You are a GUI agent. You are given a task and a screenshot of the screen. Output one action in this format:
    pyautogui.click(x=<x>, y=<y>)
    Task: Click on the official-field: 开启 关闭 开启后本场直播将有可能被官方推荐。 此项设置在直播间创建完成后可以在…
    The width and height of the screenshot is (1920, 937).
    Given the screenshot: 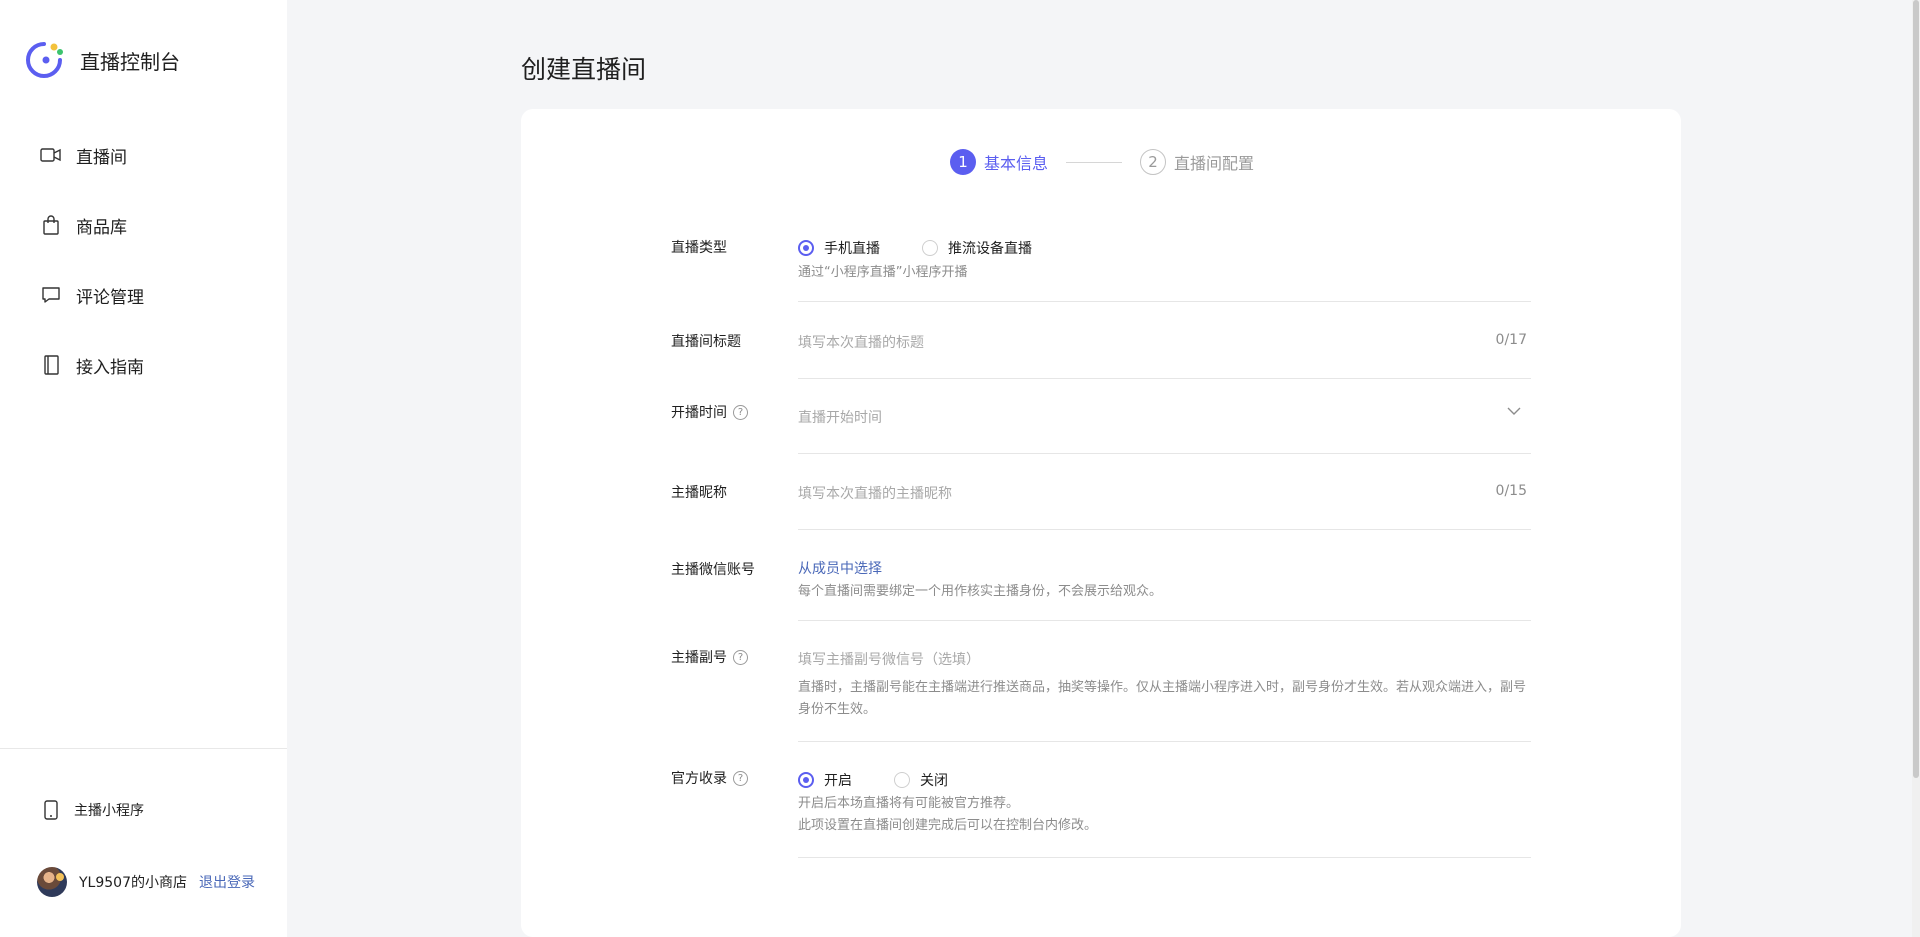 What is the action you would take?
    pyautogui.click(x=1164, y=803)
    